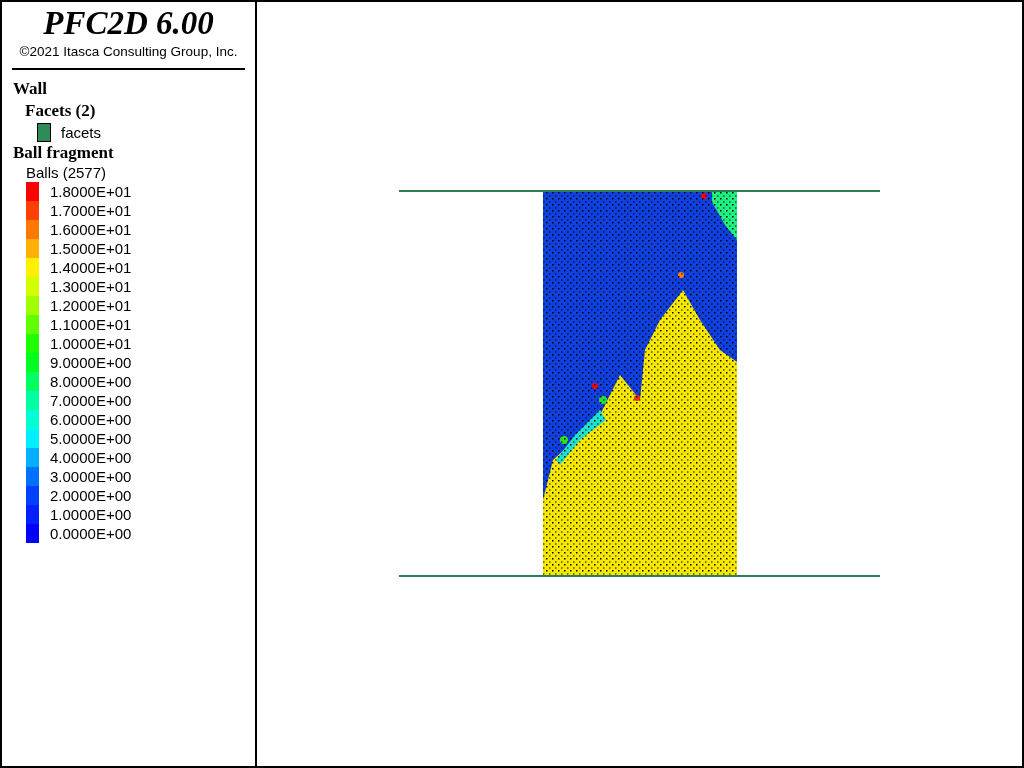  What do you see at coordinates (91, 305) in the screenshot?
I see `scale-label: 1.2000E+01` at bounding box center [91, 305].